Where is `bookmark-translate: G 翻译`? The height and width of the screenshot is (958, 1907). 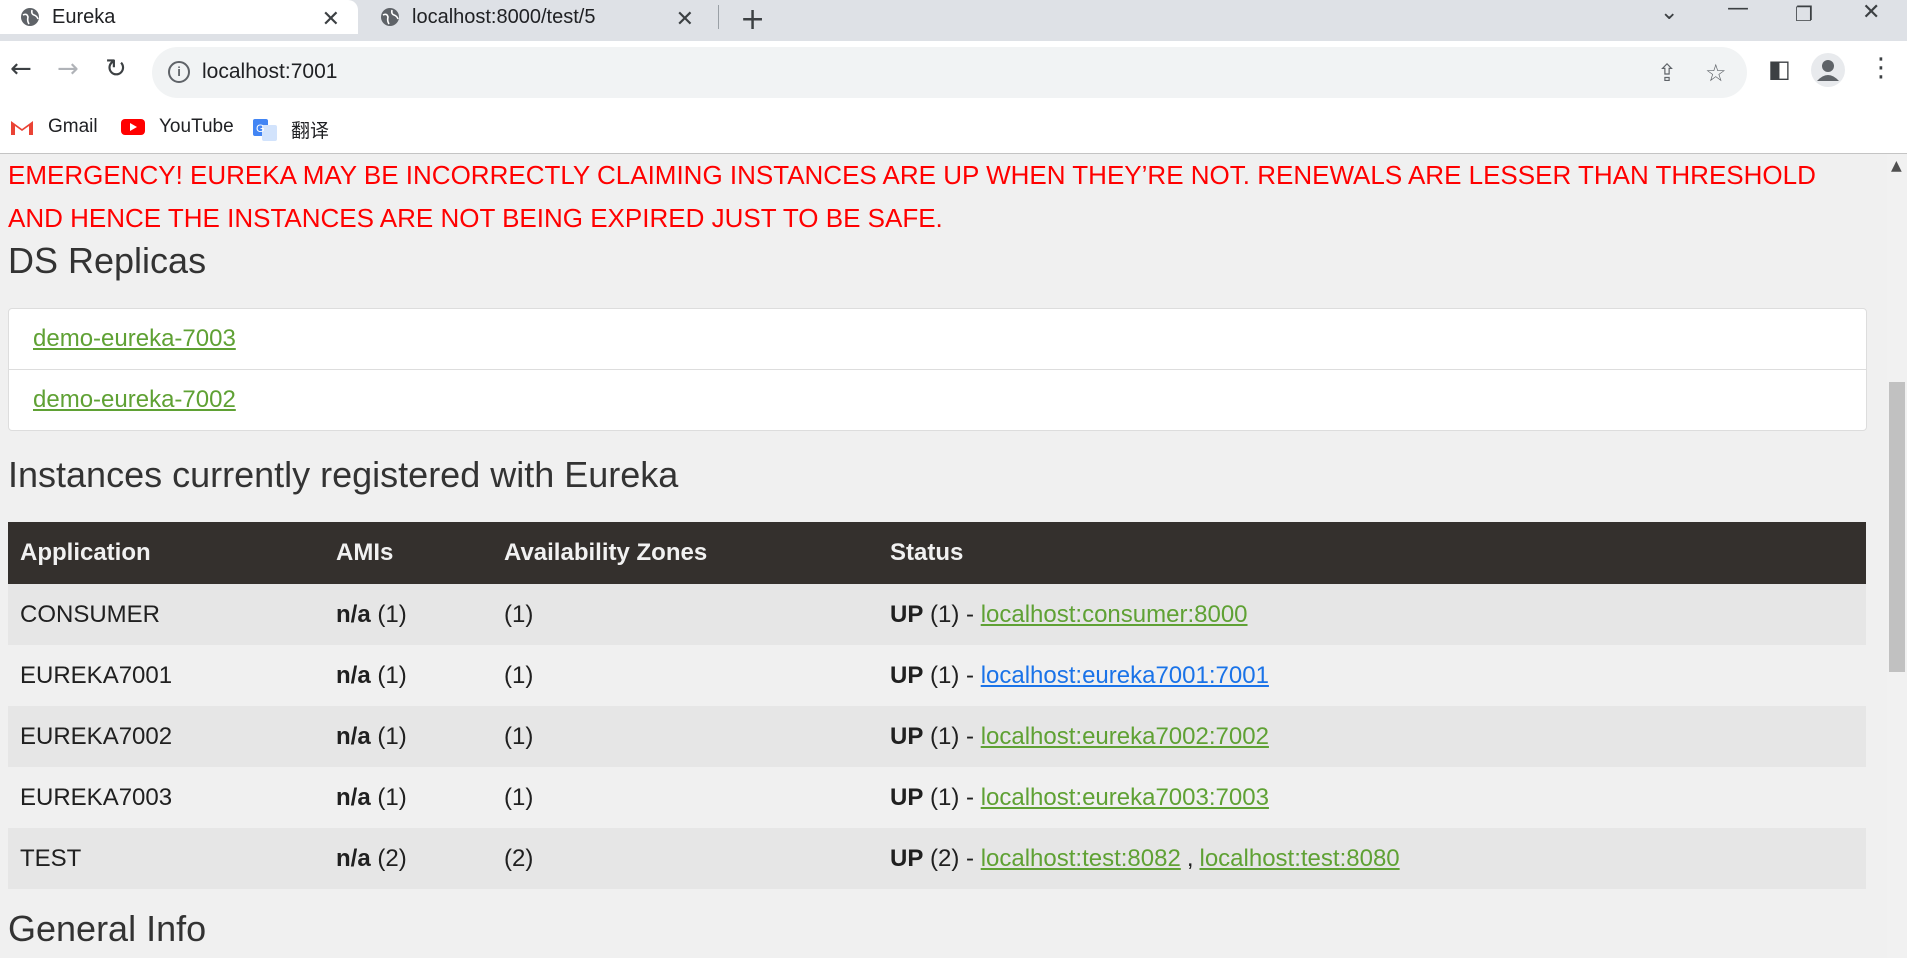 bookmark-translate: G 翻译 is located at coordinates (291, 129).